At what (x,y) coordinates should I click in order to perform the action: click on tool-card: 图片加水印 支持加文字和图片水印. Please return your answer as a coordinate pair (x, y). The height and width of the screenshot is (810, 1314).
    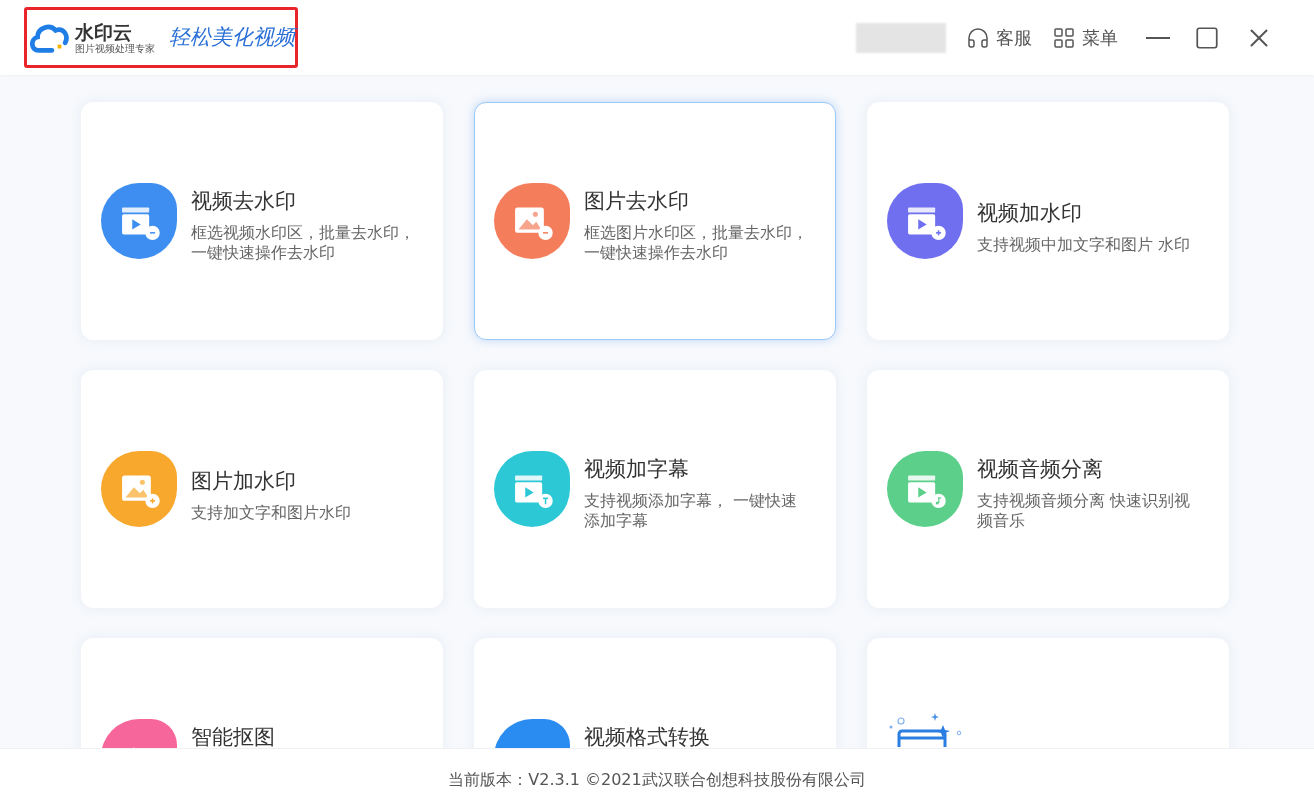
    Looking at the image, I should click on (262, 489).